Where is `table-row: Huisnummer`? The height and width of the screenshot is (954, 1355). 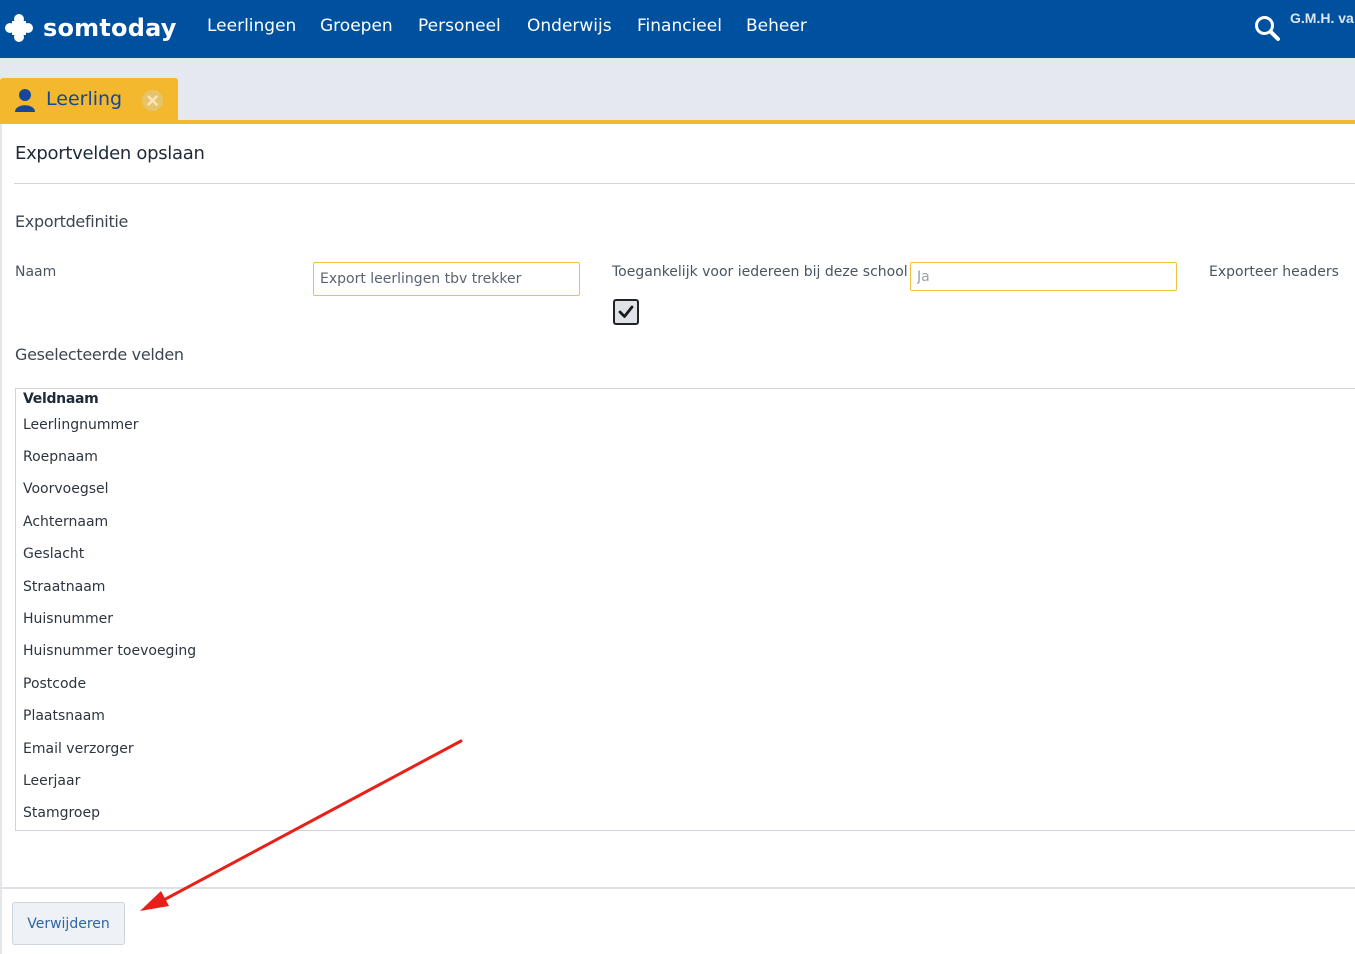 table-row: Huisnummer is located at coordinates (68, 619).